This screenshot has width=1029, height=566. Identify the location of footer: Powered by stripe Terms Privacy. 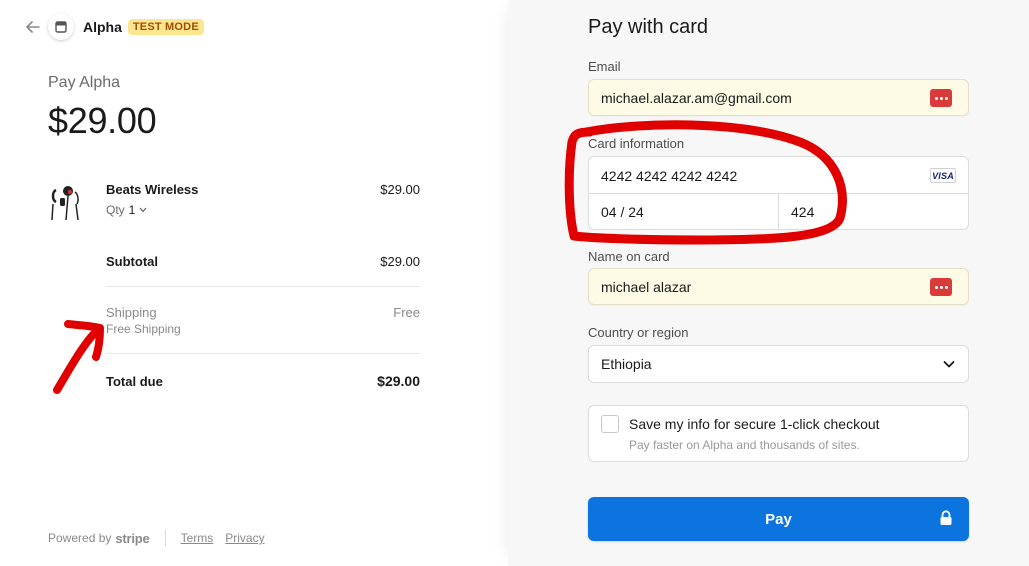
(162, 538).